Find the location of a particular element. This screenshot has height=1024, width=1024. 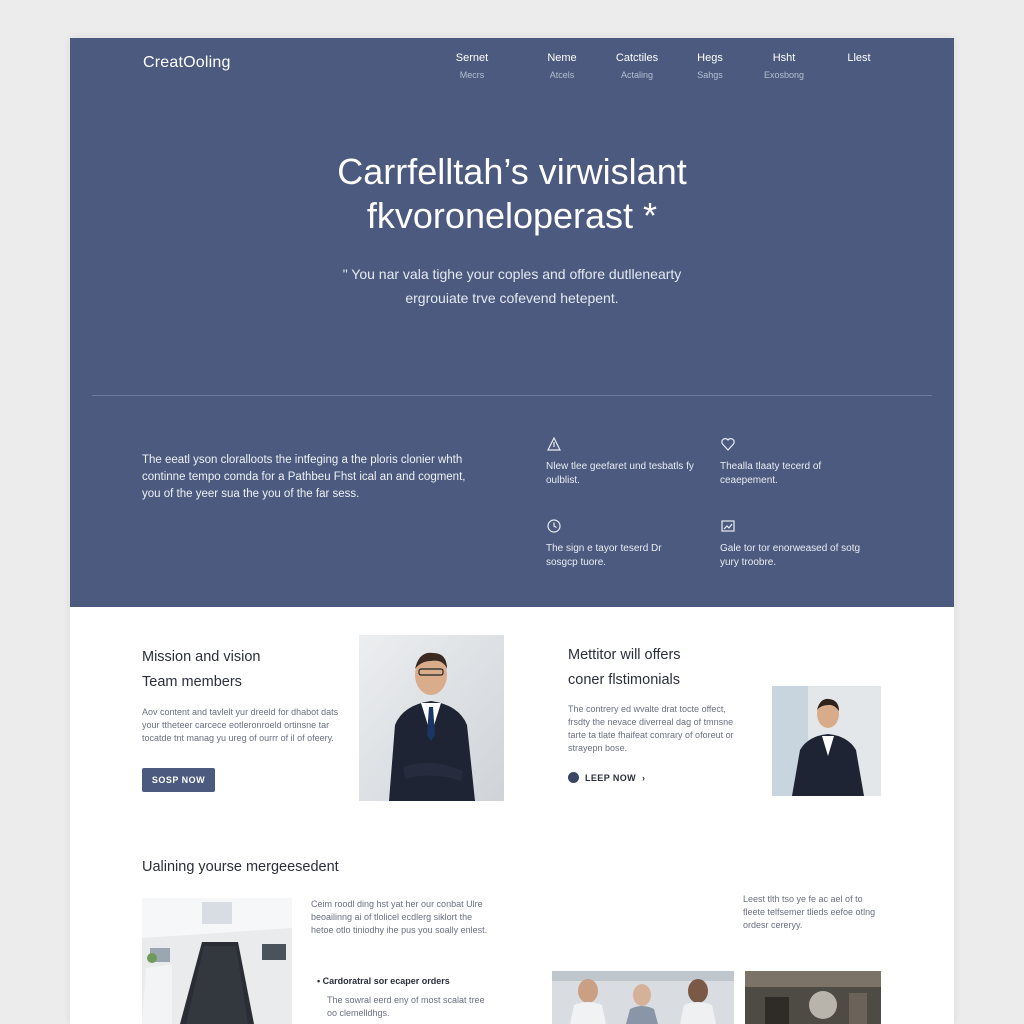

feature-item: Thealla tlaaty tecerd of ceaepement. is located at coordinates (795, 462).